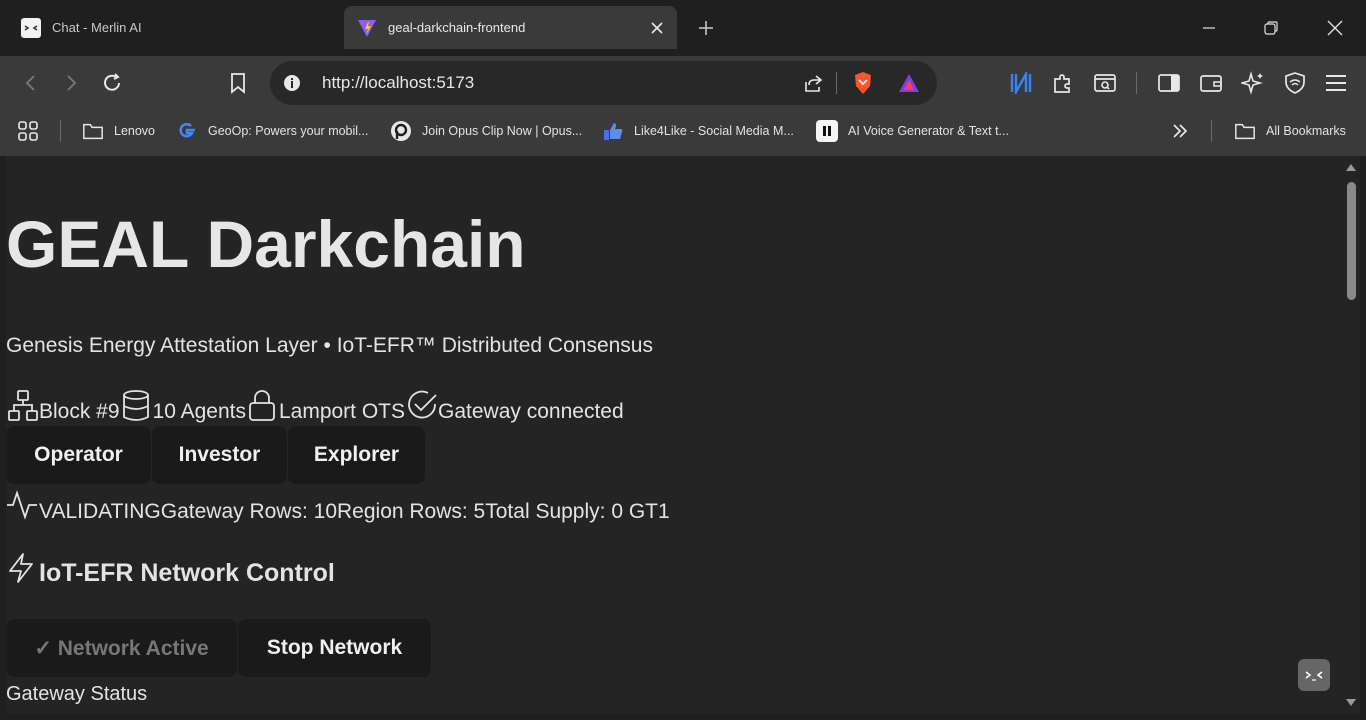 The width and height of the screenshot is (1366, 720). I want to click on investor-button: Investor, so click(219, 455).